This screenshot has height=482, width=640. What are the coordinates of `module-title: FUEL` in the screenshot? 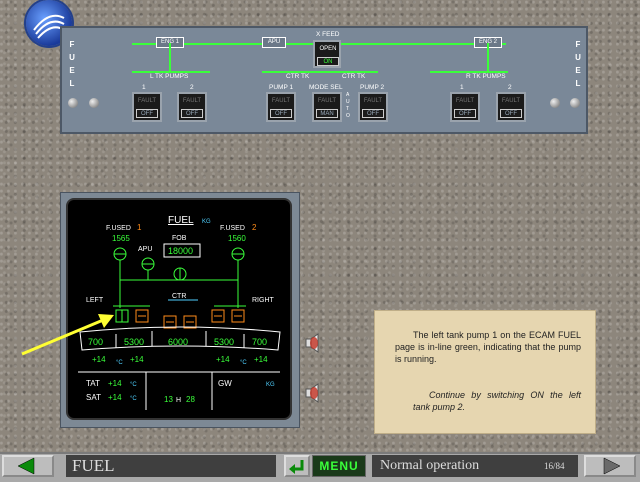 It's located at (171, 466).